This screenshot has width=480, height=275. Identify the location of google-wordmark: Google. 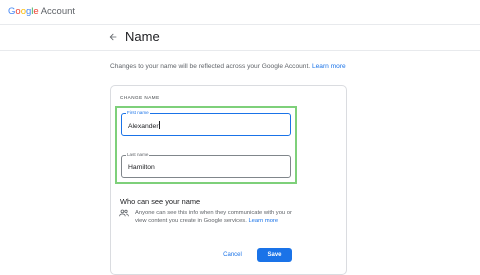
(23, 12).